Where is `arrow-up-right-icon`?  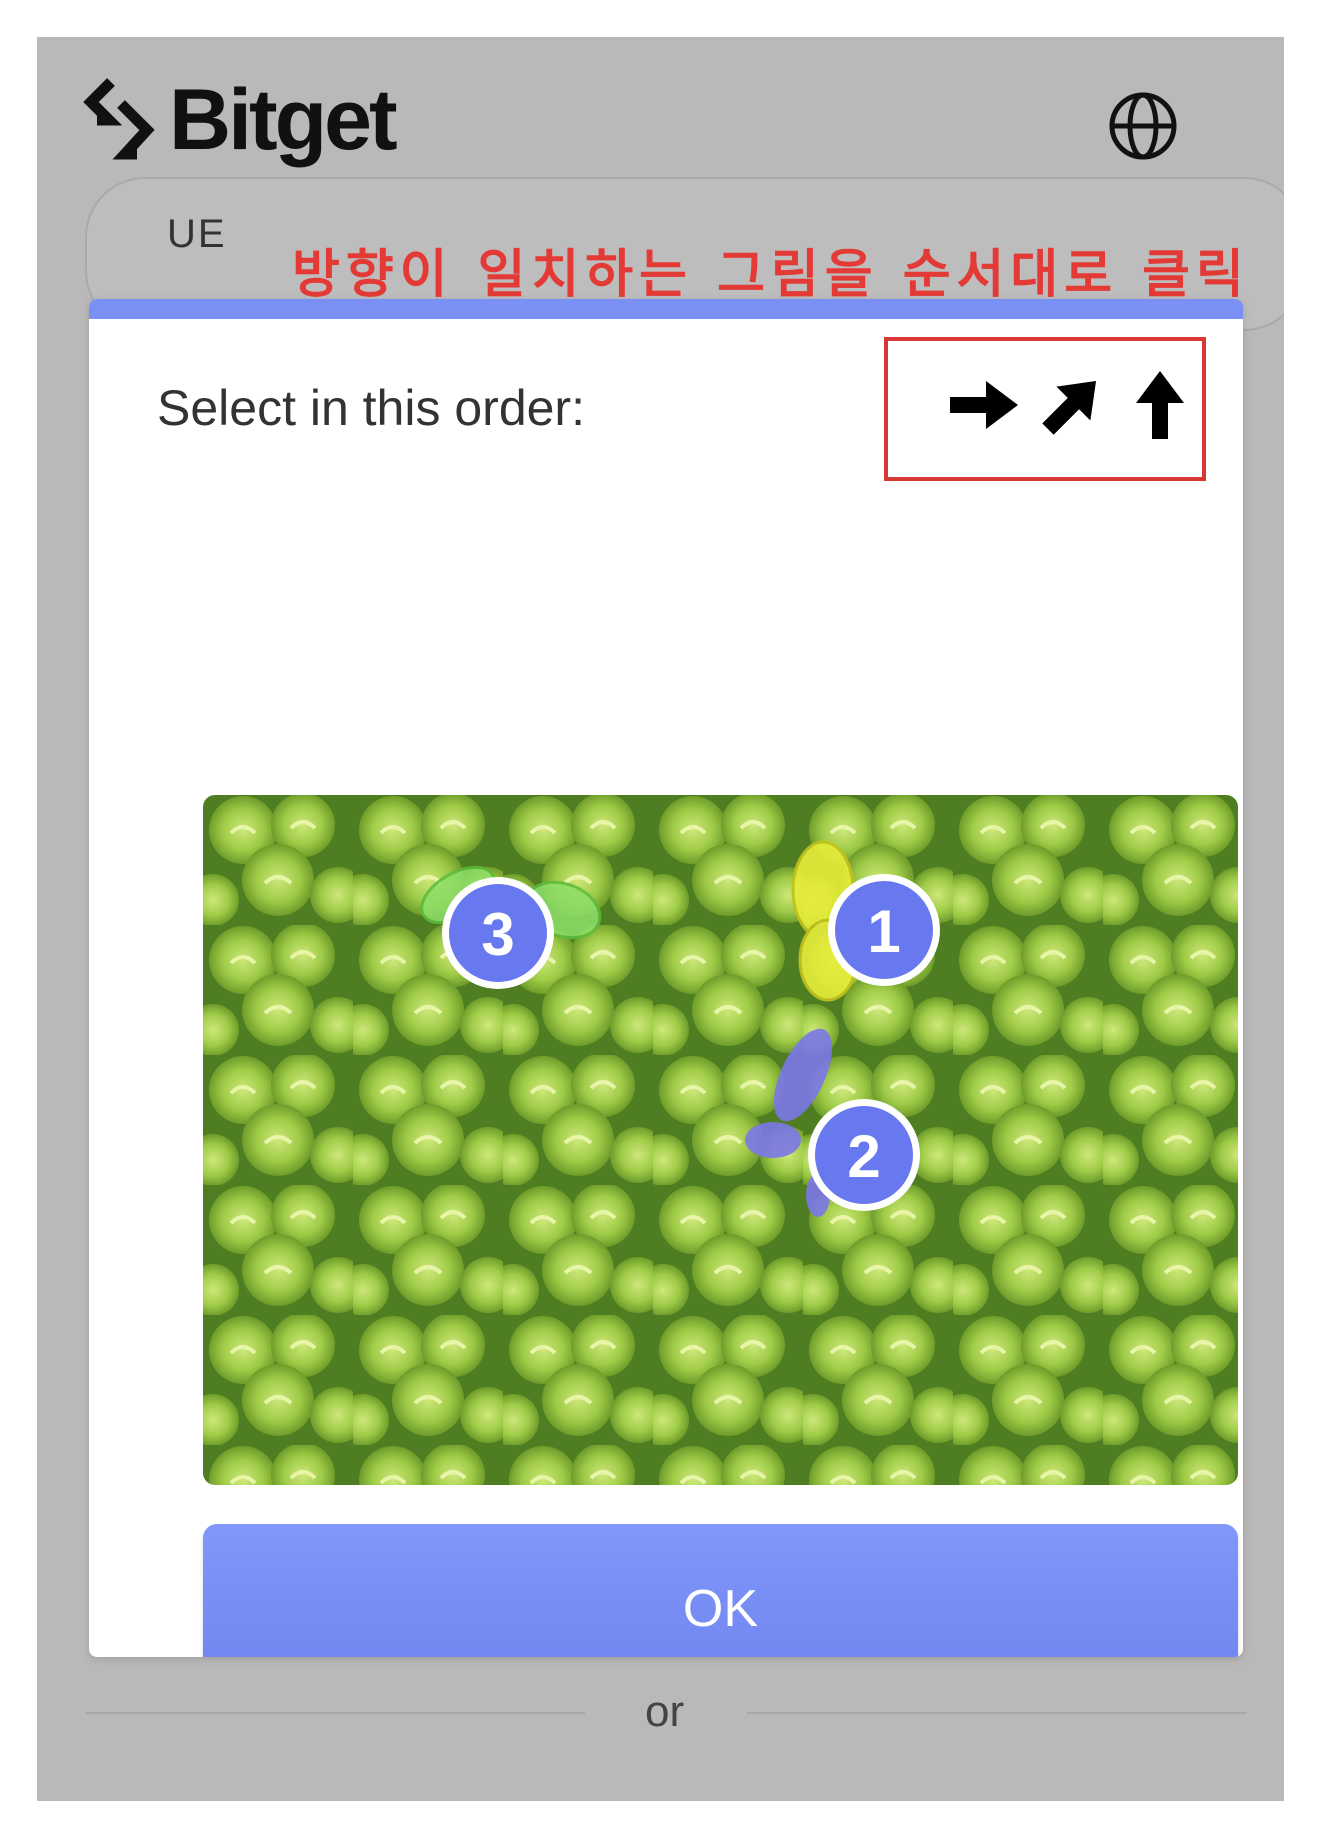 arrow-up-right-icon is located at coordinates (1069, 407).